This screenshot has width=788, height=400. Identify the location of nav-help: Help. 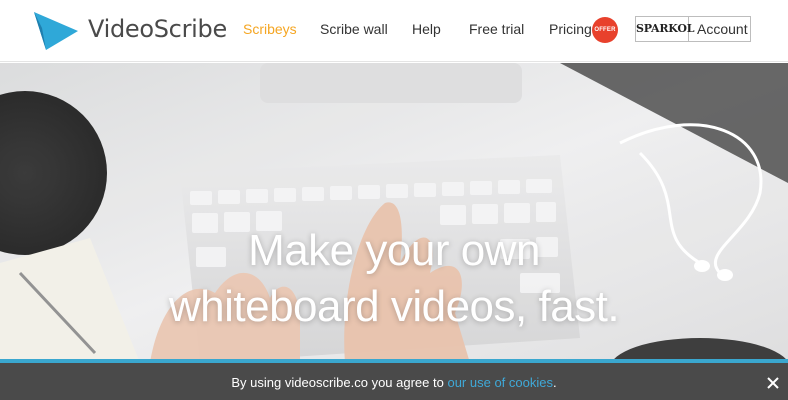
(426, 29).